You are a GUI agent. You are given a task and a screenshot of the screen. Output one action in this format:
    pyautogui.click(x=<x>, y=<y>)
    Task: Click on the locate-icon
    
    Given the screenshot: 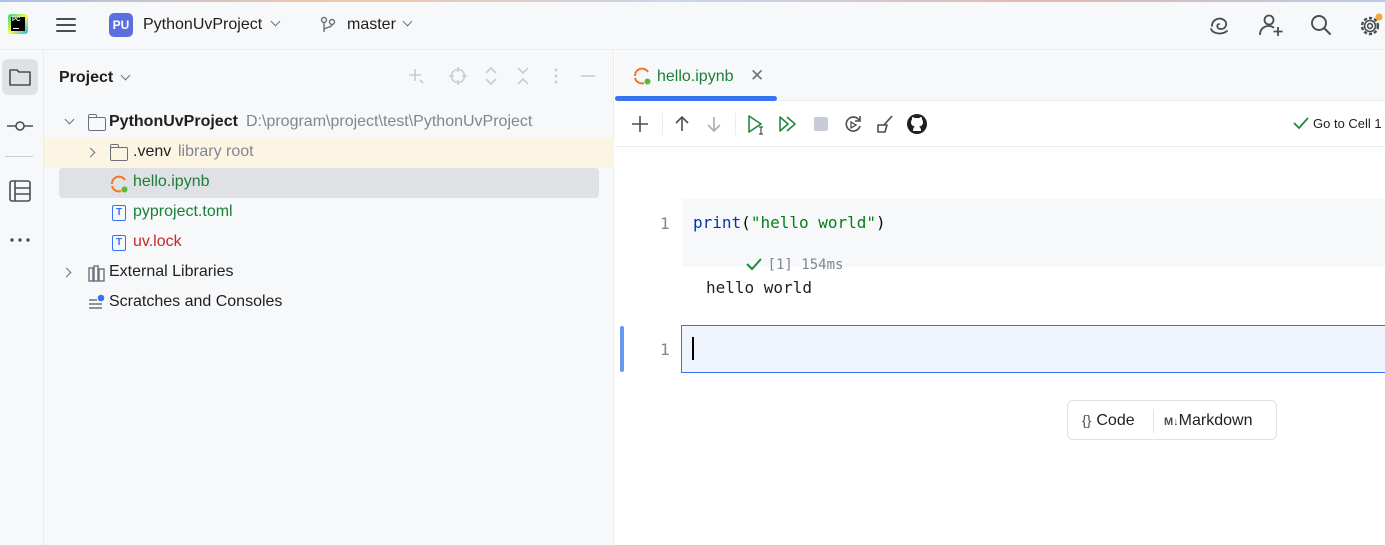 What is the action you would take?
    pyautogui.click(x=458, y=76)
    